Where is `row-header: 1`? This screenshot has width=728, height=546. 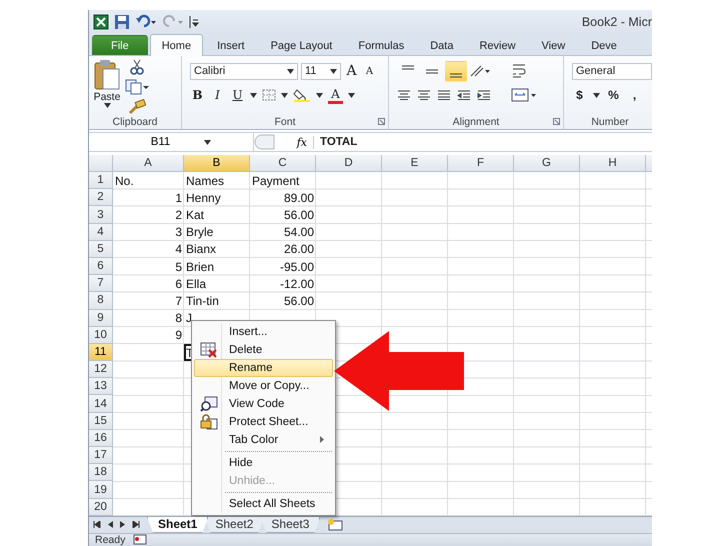 row-header: 1 is located at coordinates (101, 181).